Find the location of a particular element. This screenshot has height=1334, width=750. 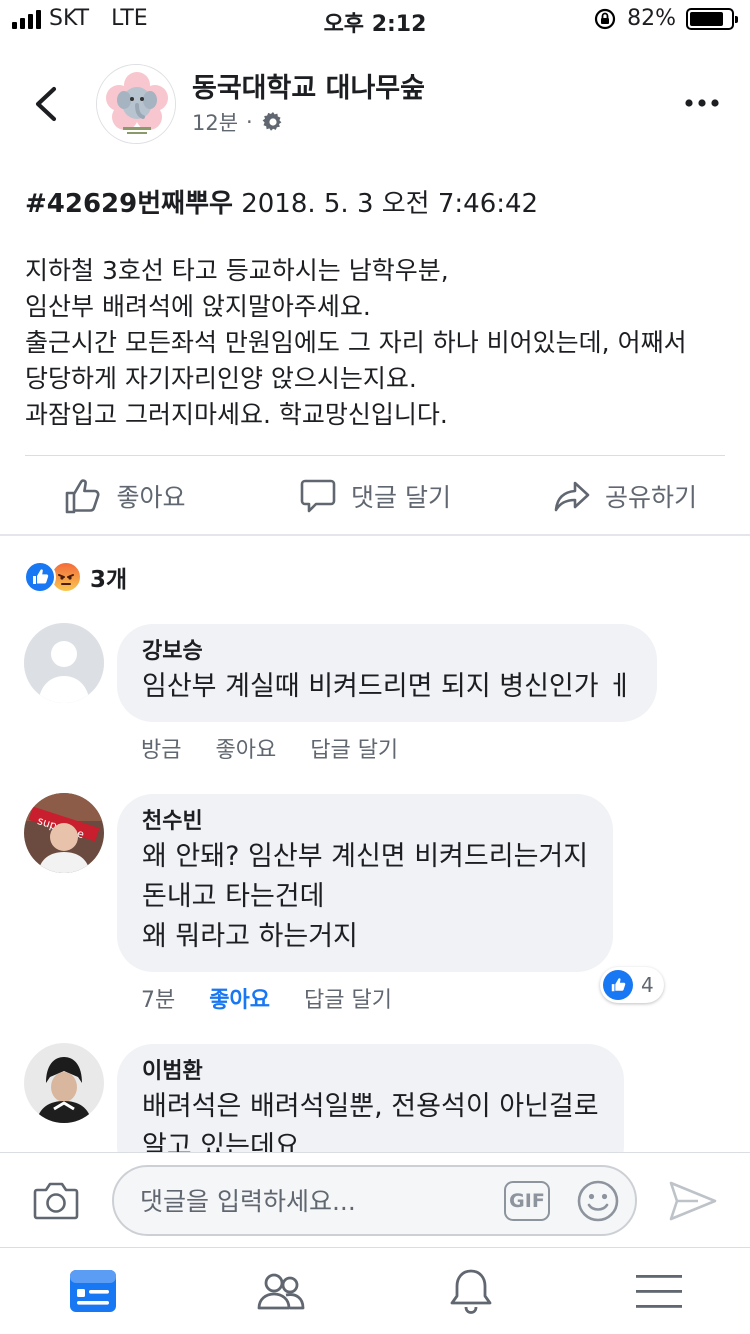

comment-button: 댓글 달기 is located at coordinates (375, 496).